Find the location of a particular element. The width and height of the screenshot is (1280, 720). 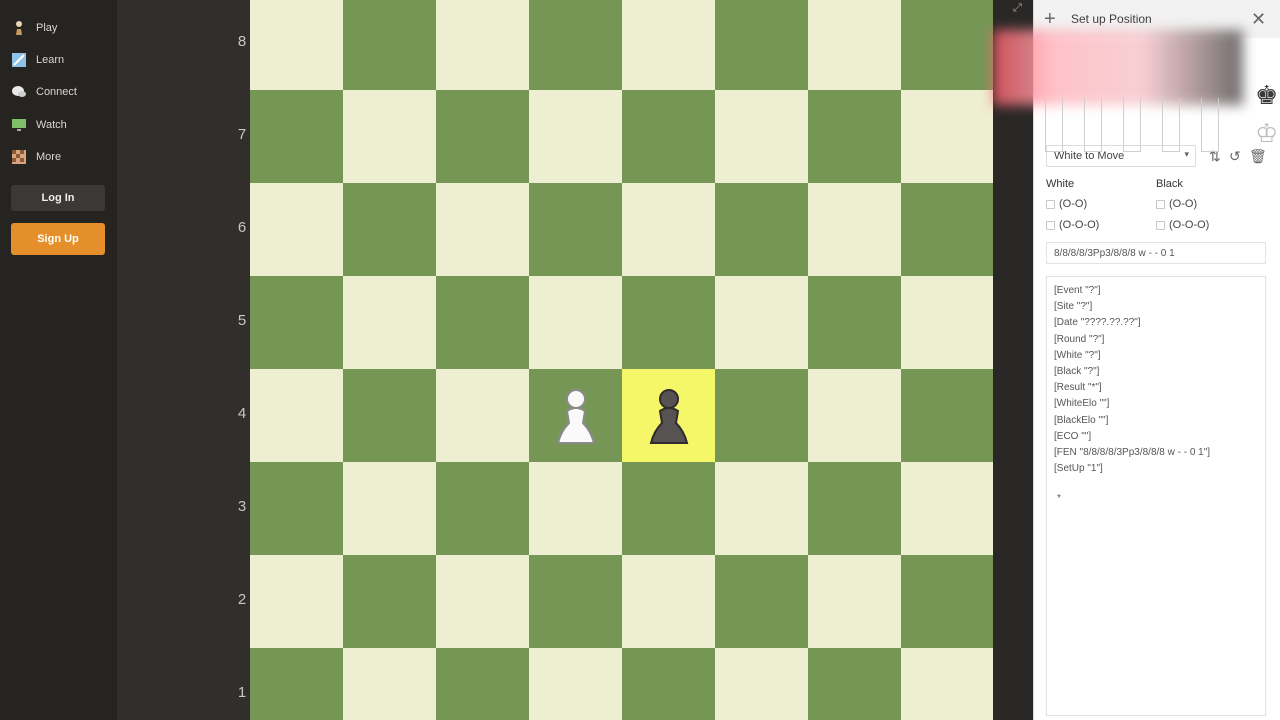

board-square-f3 is located at coordinates (761, 508).